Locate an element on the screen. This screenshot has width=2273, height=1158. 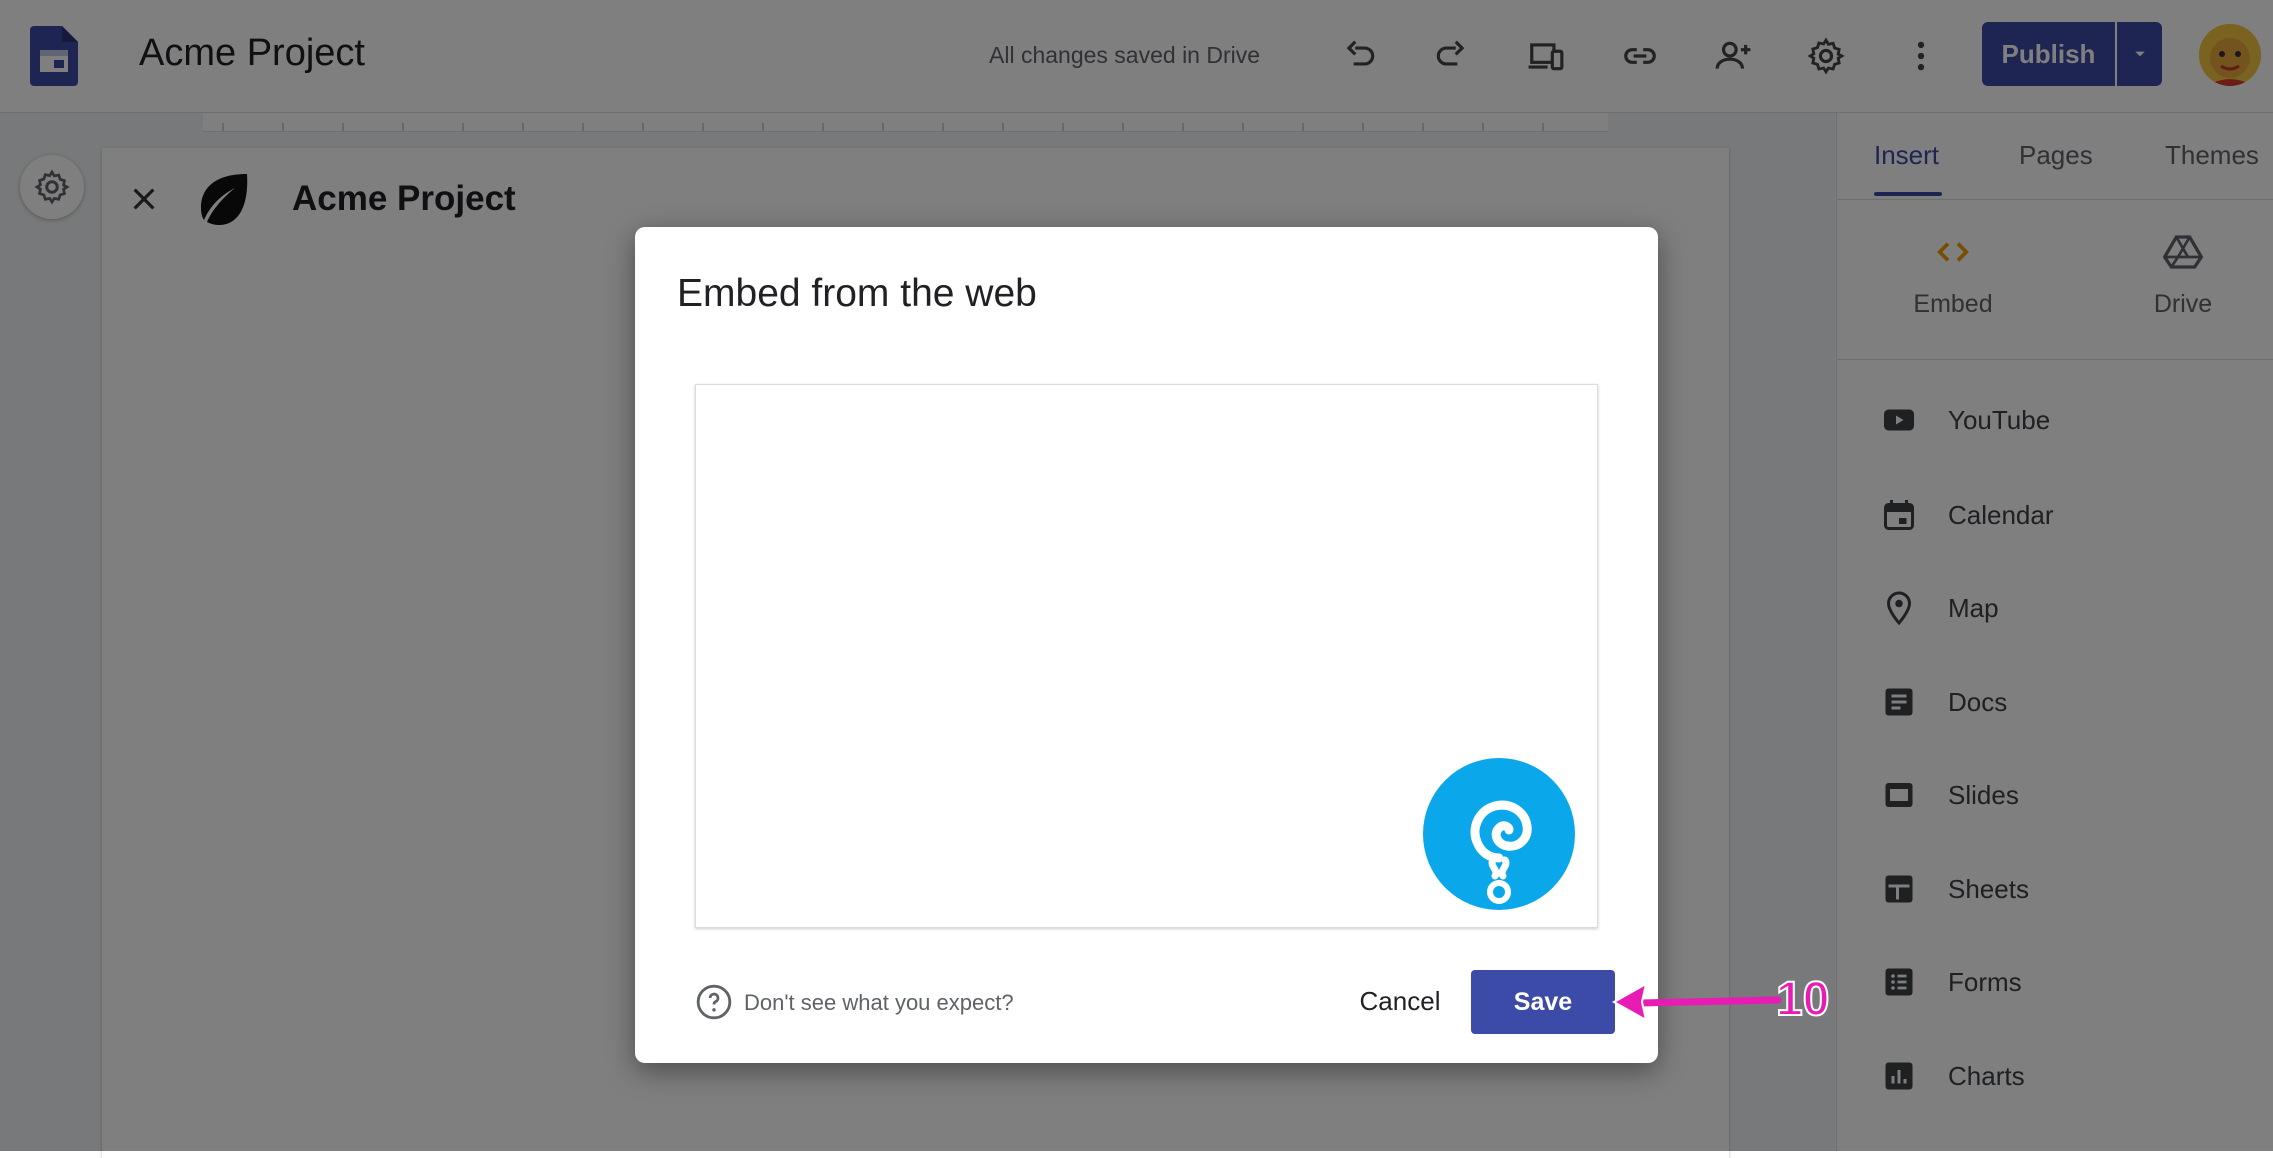
watermark-logo-icon is located at coordinates (1499, 834).